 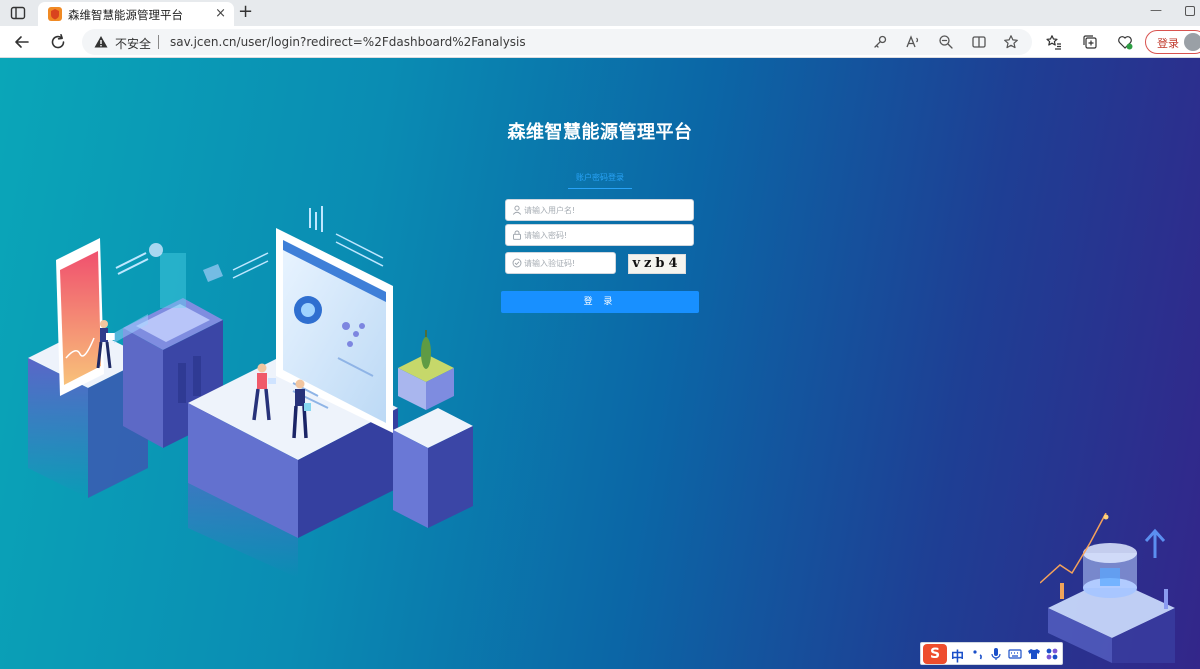 I want to click on avatar, so click(x=1192, y=42).